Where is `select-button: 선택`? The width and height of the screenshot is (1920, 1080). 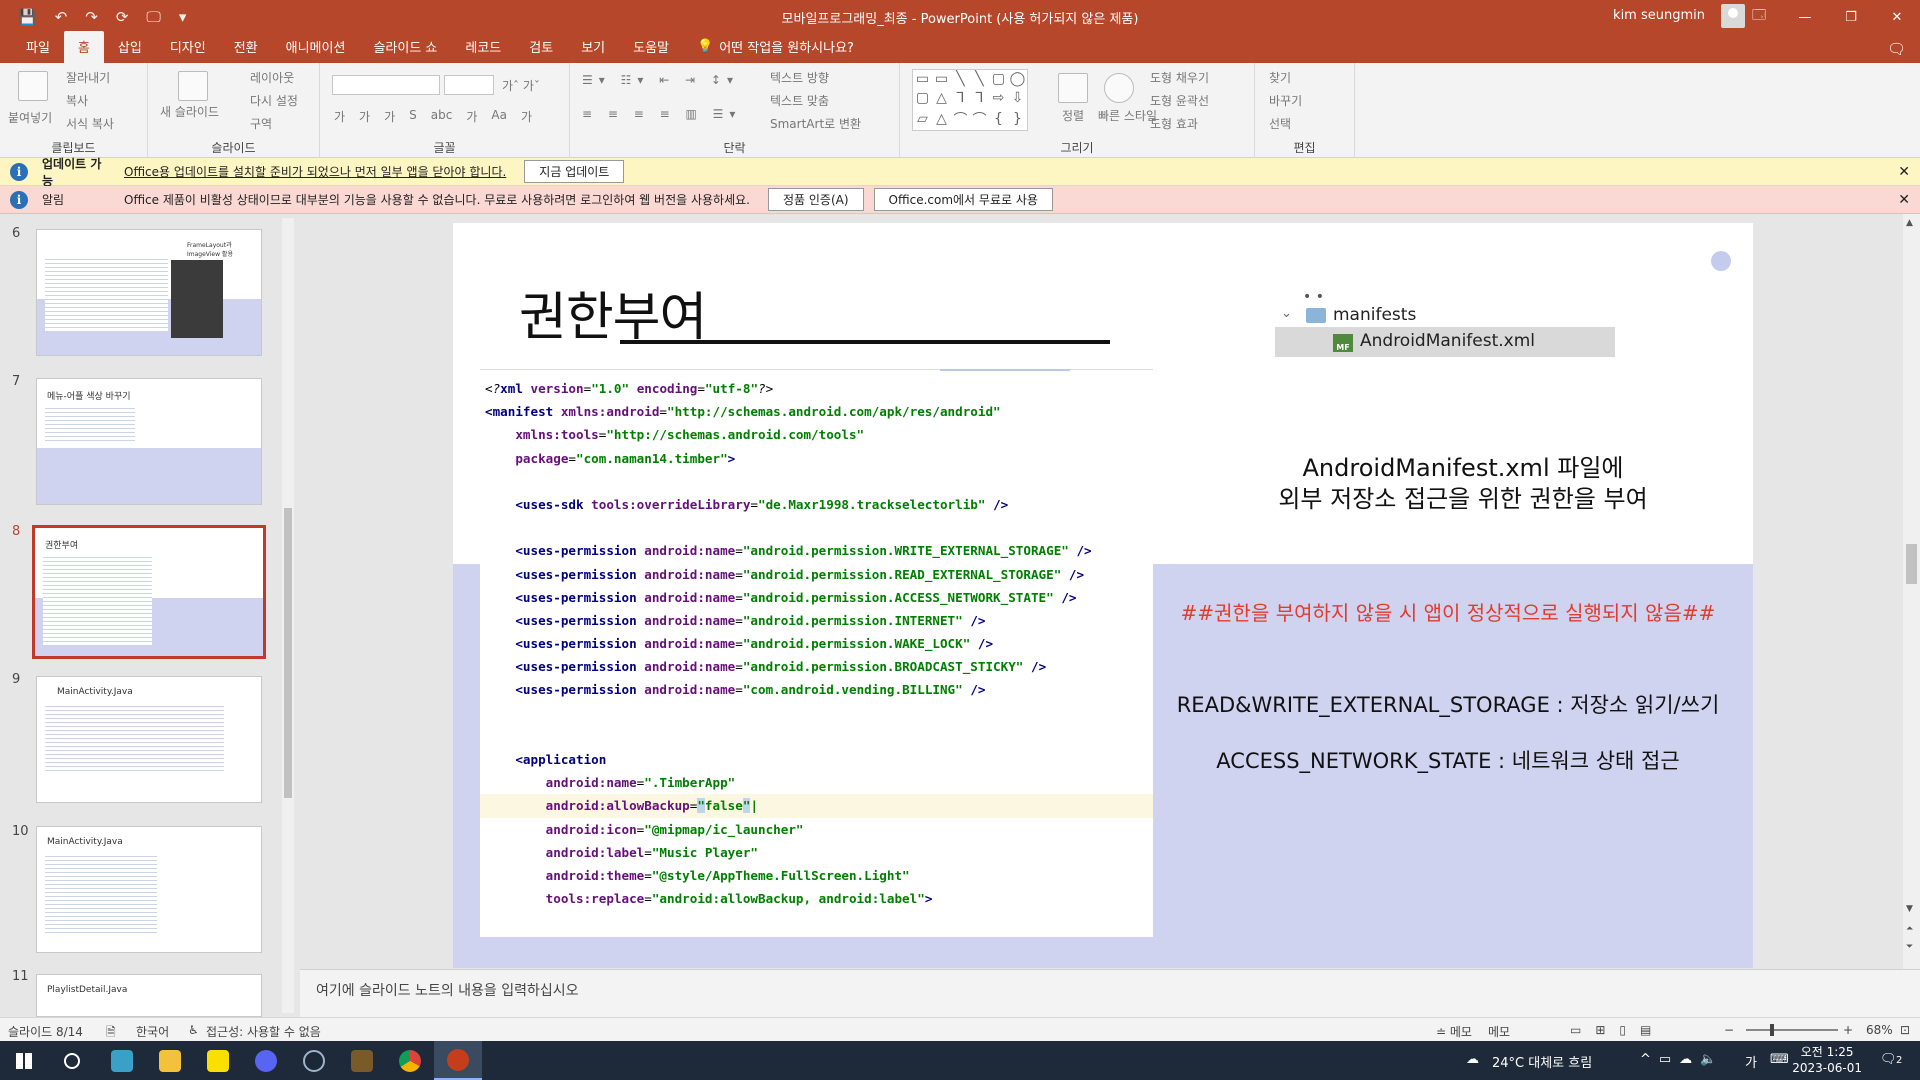
select-button: 선택 is located at coordinates (1280, 123).